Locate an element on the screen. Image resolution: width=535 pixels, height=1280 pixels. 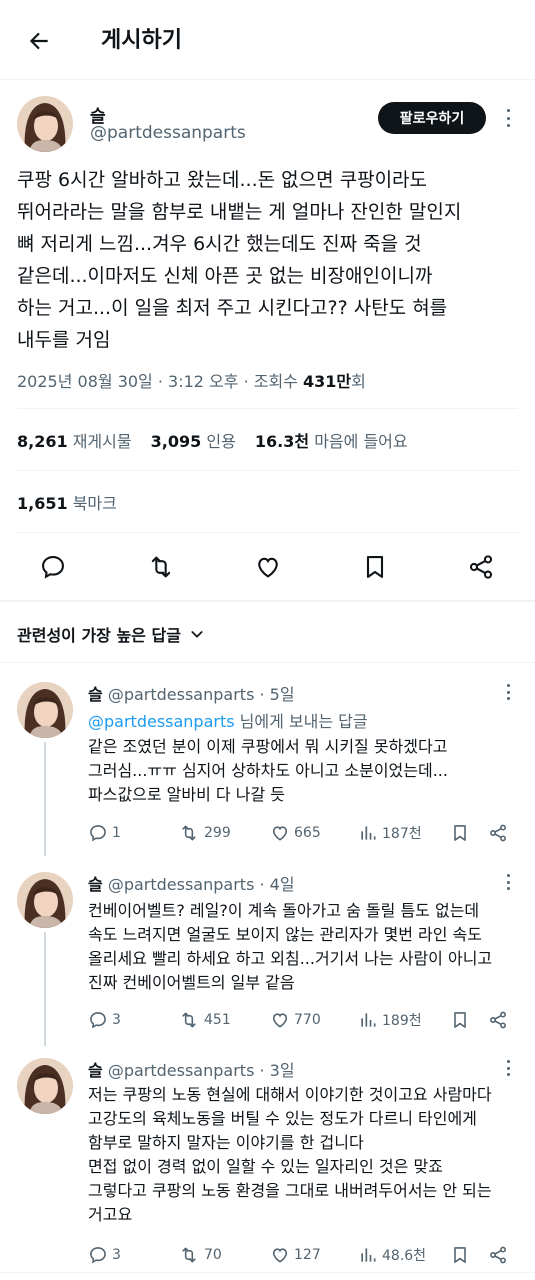
reply-header: 슬 @partdessanparts · 5일 is located at coordinates (191, 693).